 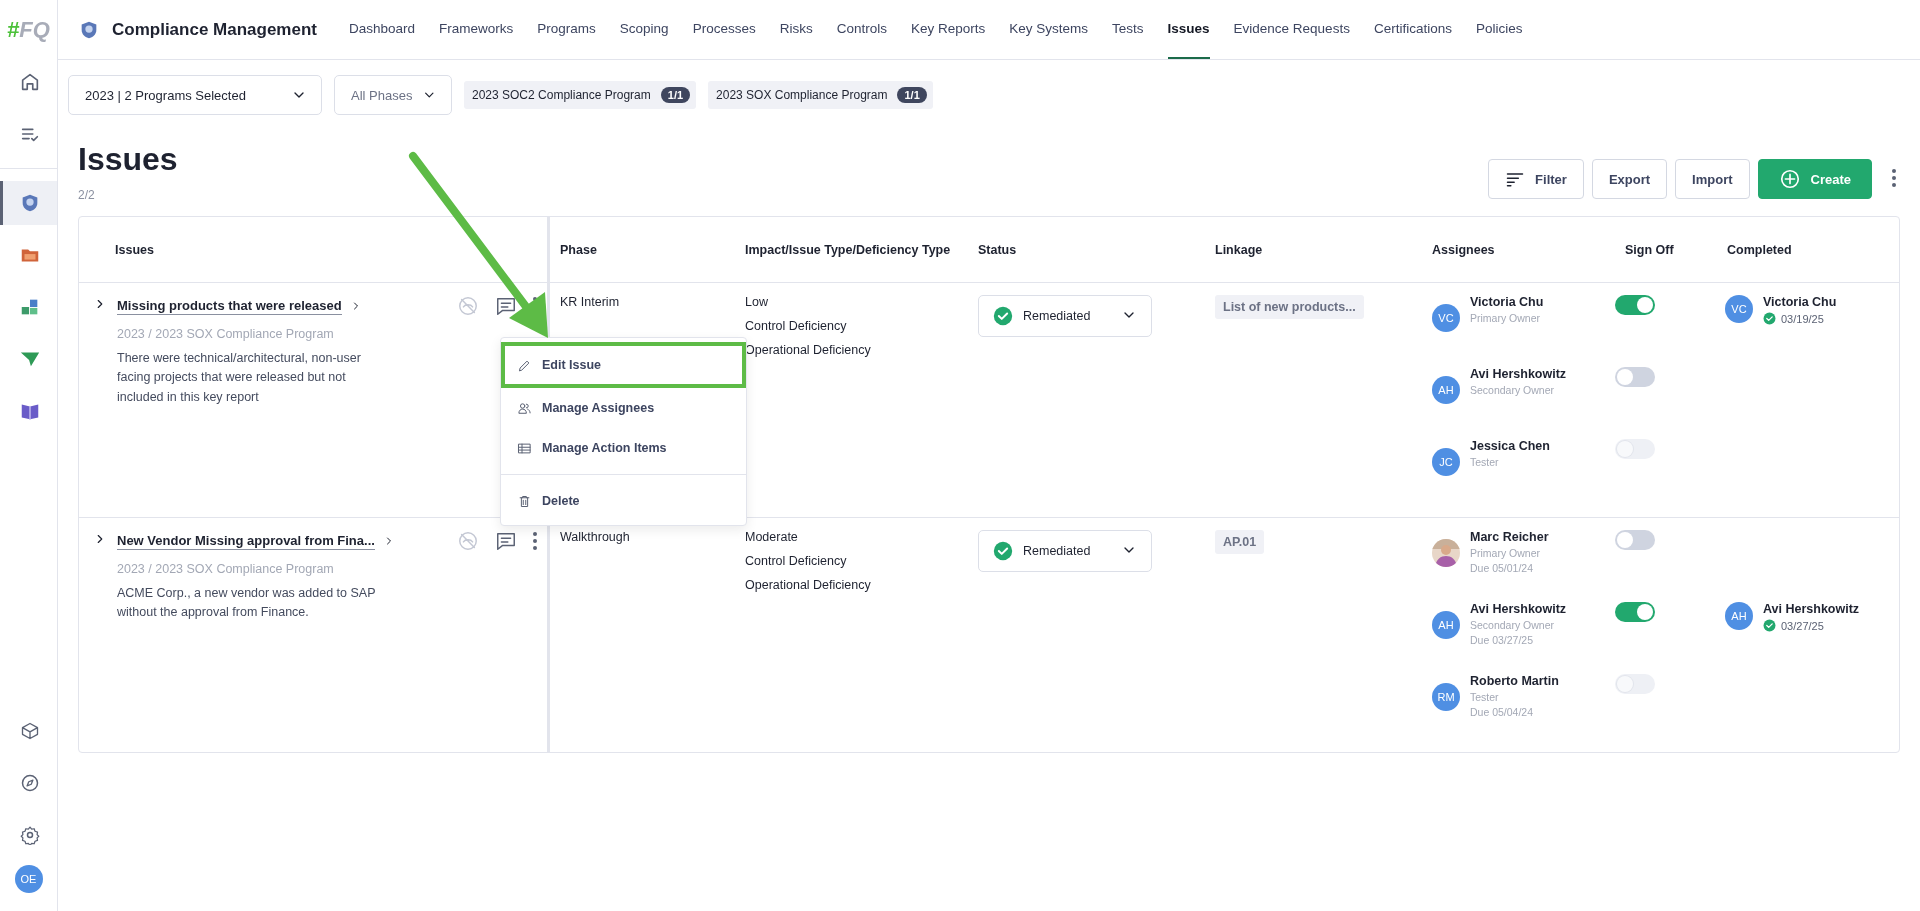 I want to click on impact-text: Low, so click(x=757, y=302).